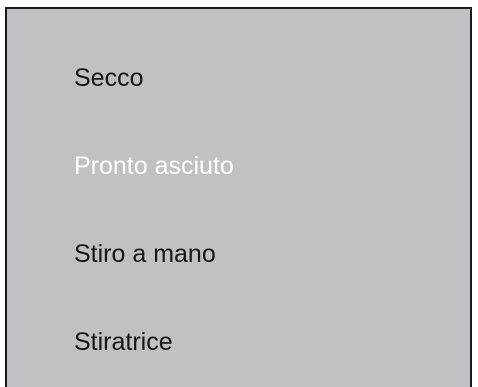  I want to click on menu-option-stiratrice: Stiratrice, so click(123, 342).